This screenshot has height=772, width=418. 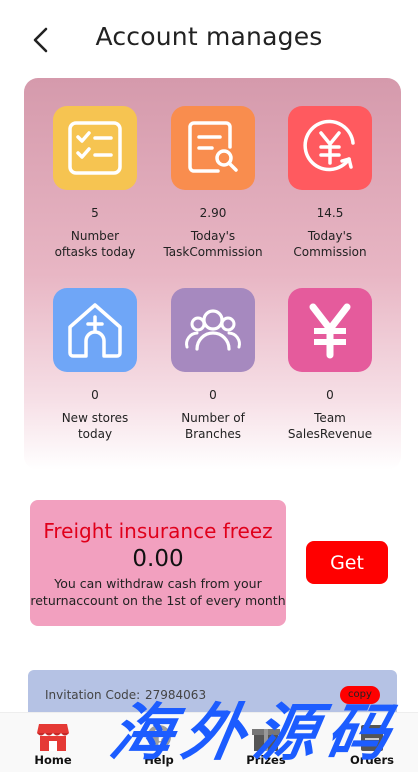 I want to click on stat-branches: 0 Number of Branches, so click(x=213, y=365).